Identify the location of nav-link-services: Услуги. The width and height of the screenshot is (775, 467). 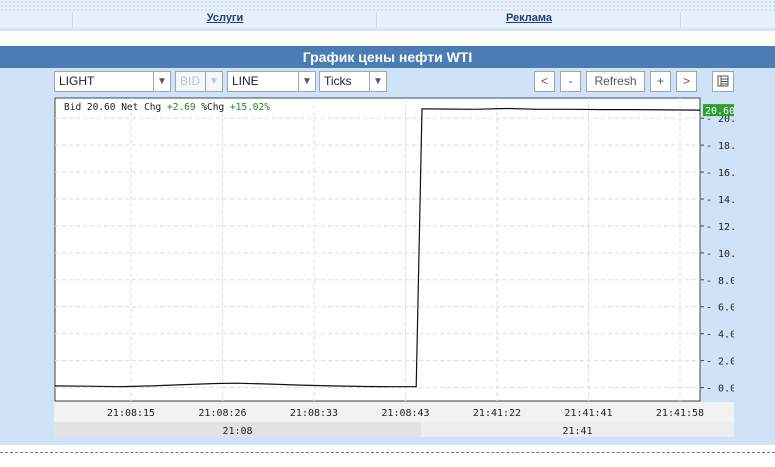
(225, 18).